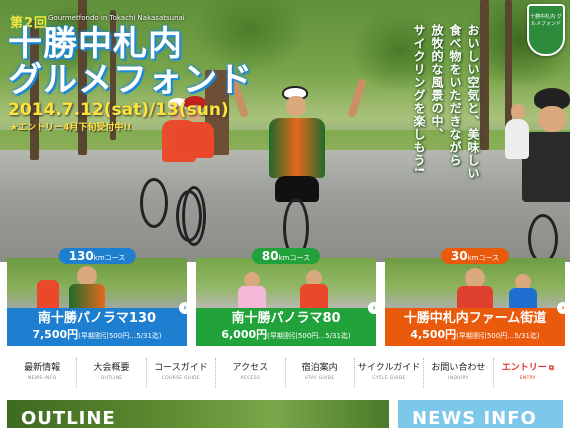  I want to click on event-title-line2: グルメフォンド, so click(130, 80).